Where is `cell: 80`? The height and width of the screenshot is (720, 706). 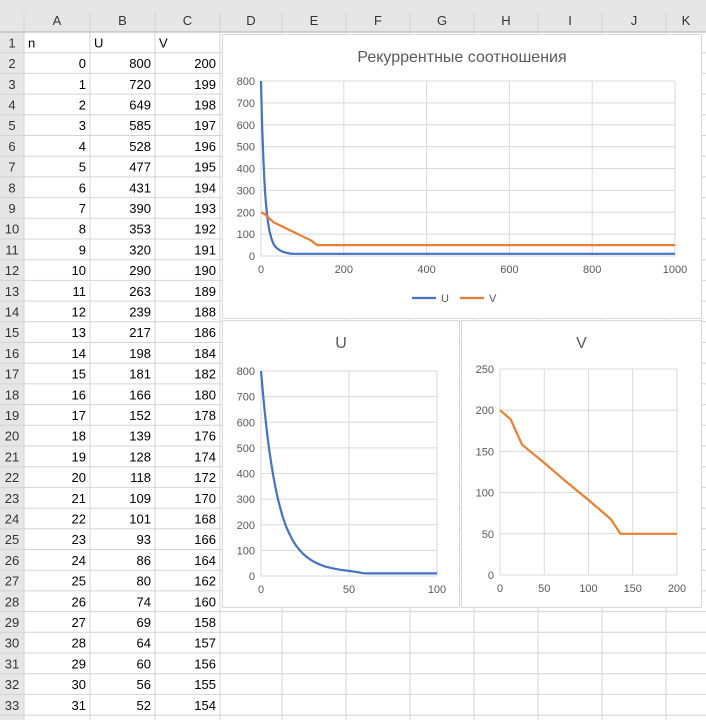
cell: 80 is located at coordinates (144, 581).